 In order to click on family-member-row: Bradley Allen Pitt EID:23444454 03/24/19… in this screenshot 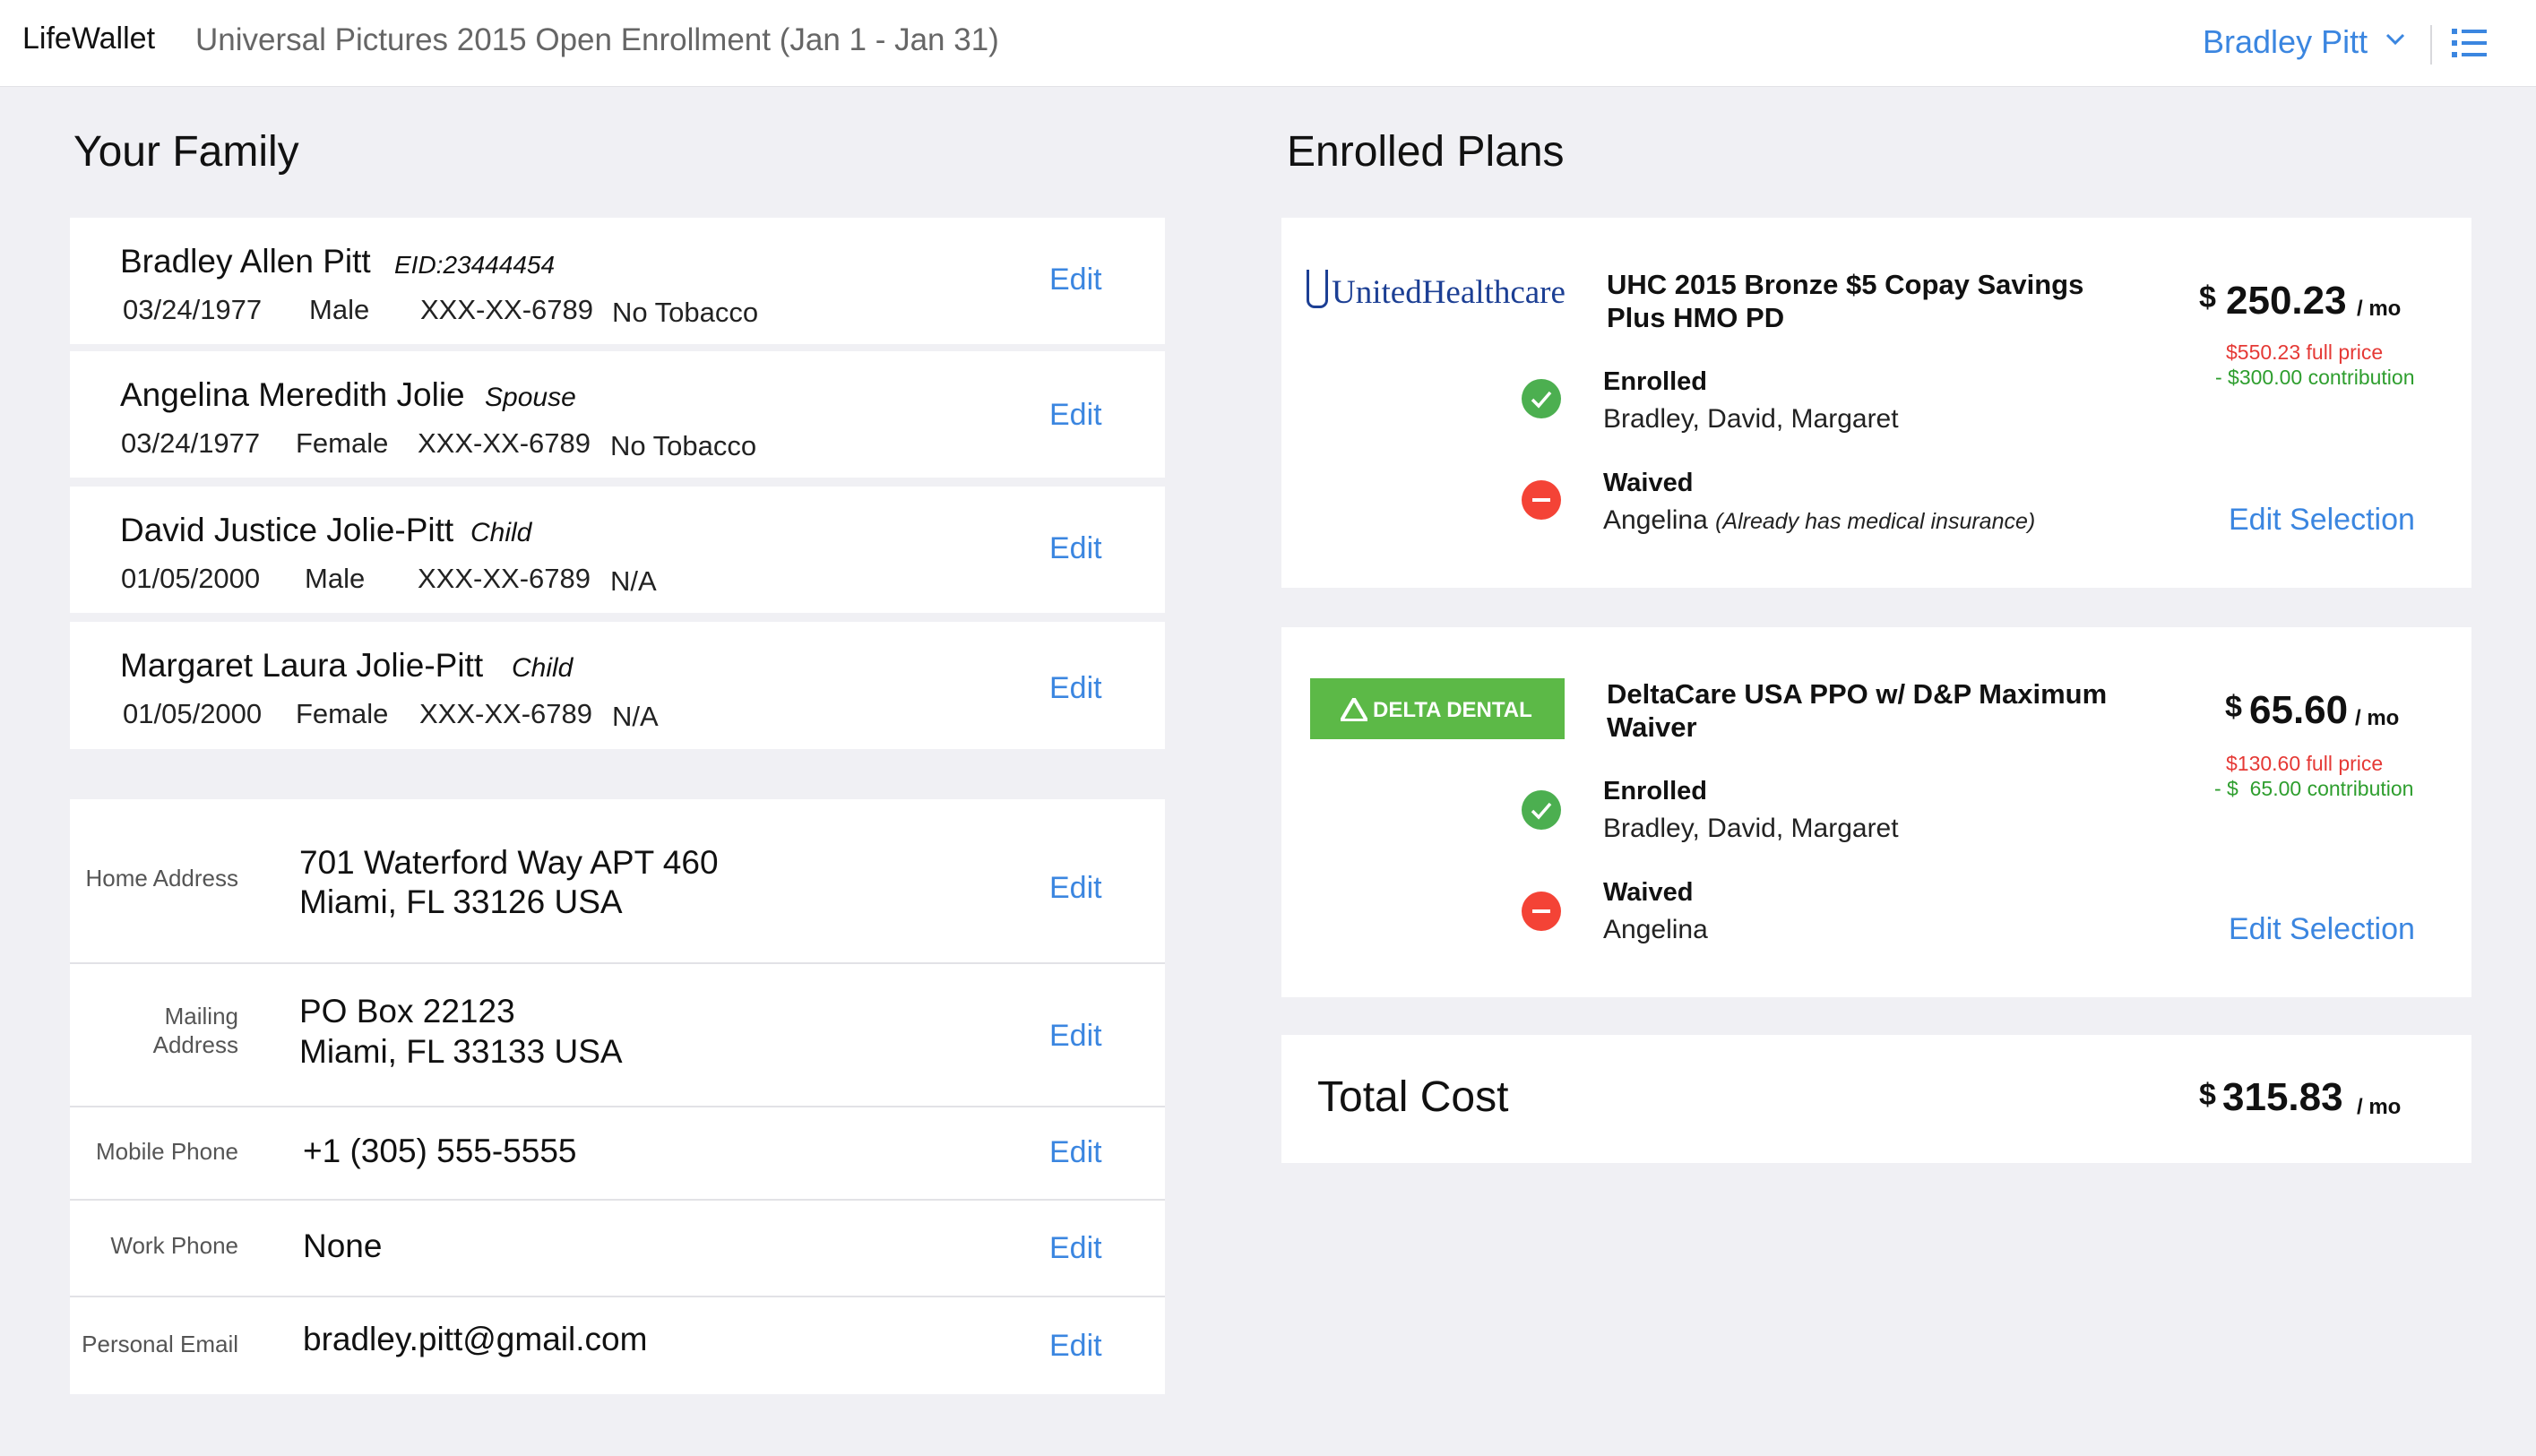, I will do `click(617, 281)`.